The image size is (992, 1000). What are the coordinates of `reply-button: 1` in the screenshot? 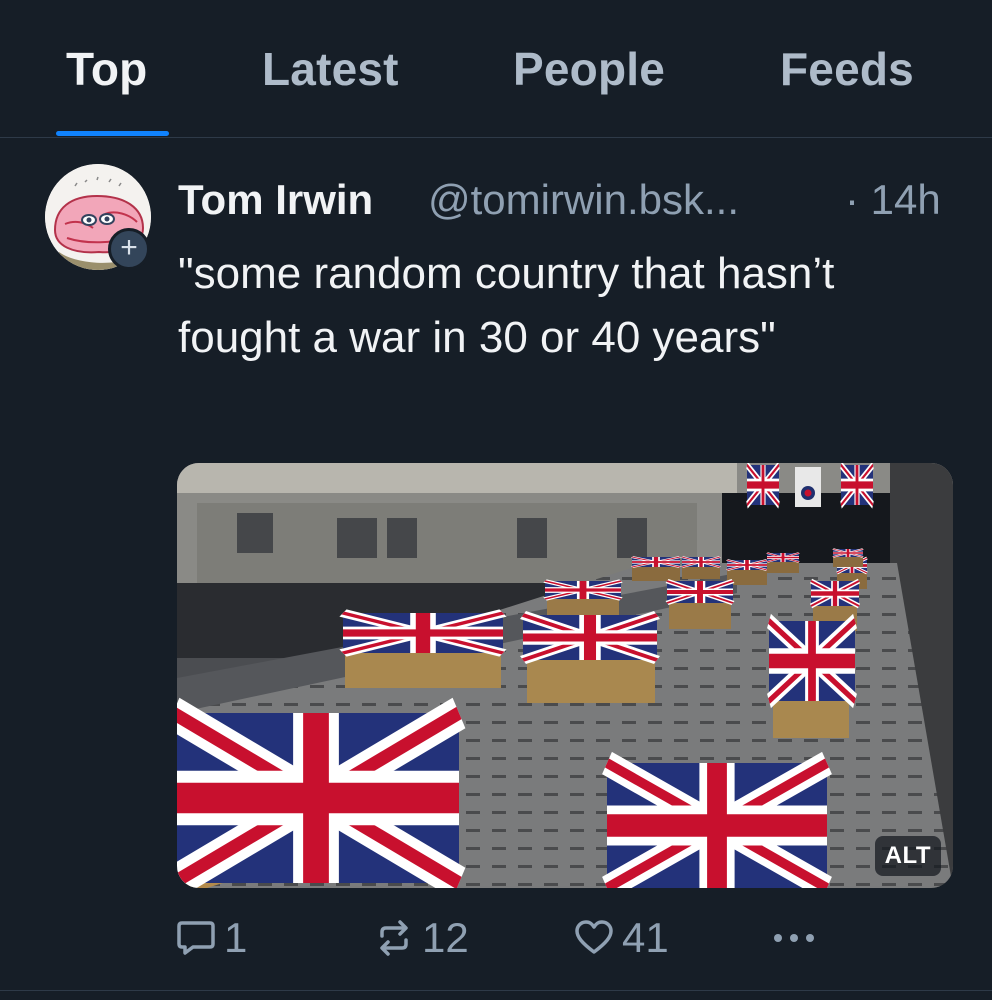 It's located at (211, 938).